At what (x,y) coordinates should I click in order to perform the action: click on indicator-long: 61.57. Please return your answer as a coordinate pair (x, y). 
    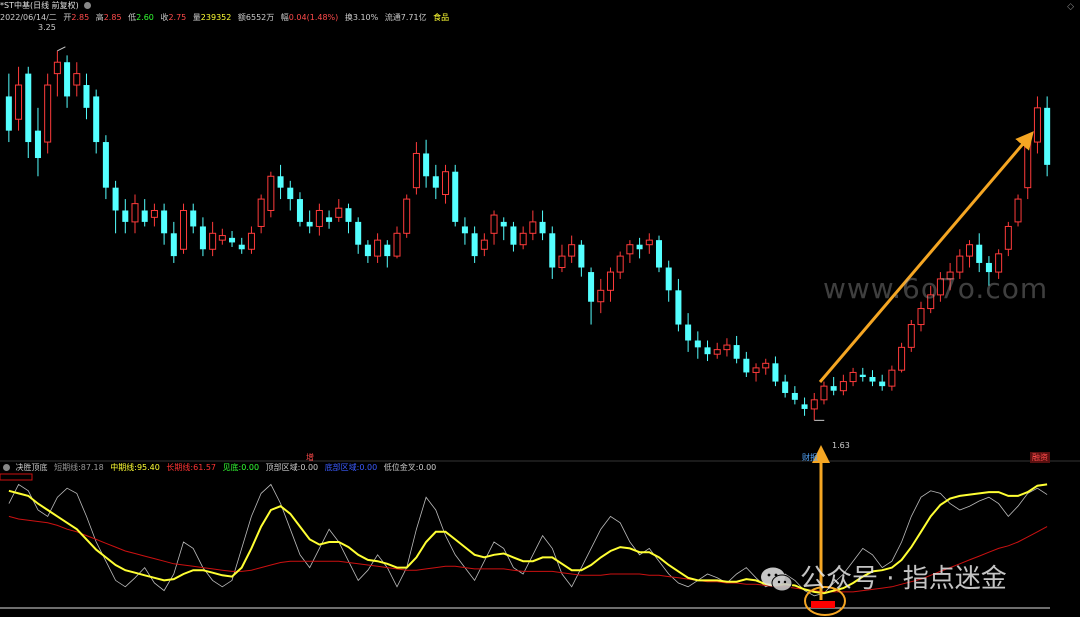
    Looking at the image, I should click on (205, 467).